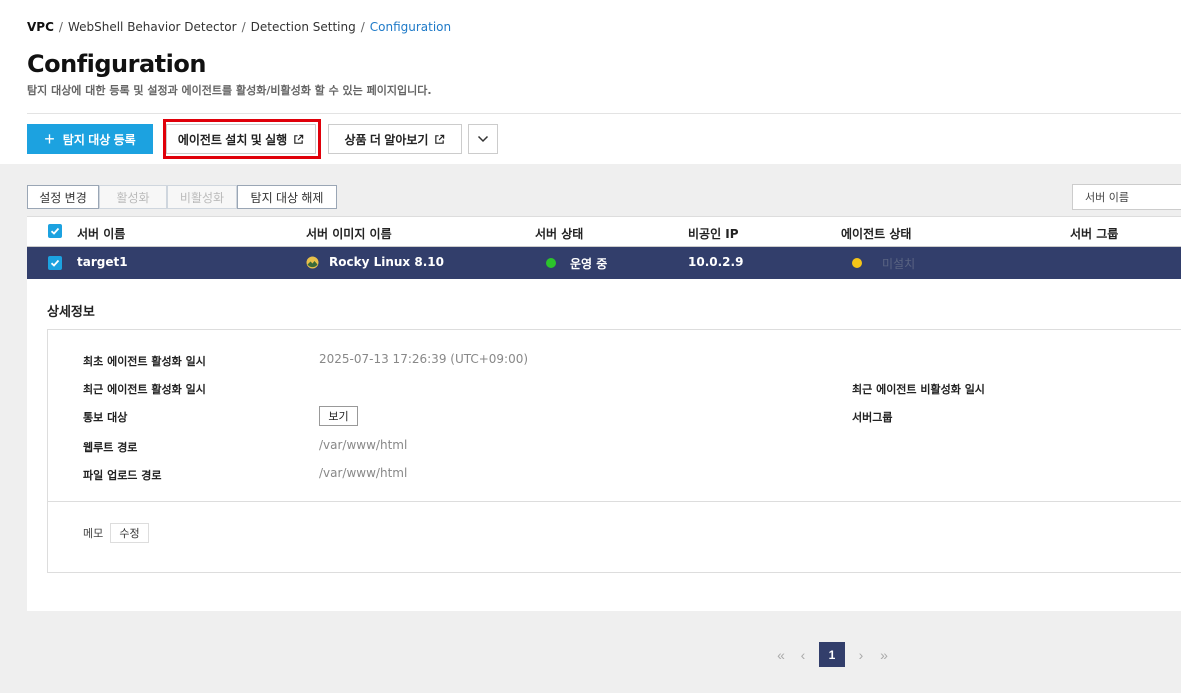 This screenshot has height=693, width=1181. I want to click on pagination-first-button: «, so click(781, 655).